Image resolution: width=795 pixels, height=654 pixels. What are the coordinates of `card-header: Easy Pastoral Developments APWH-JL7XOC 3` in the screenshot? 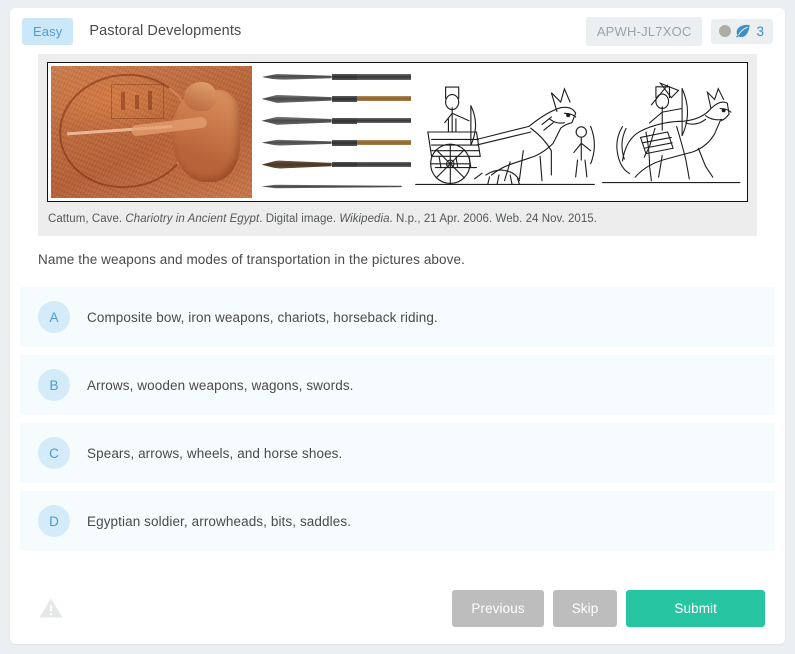 It's located at (397, 31).